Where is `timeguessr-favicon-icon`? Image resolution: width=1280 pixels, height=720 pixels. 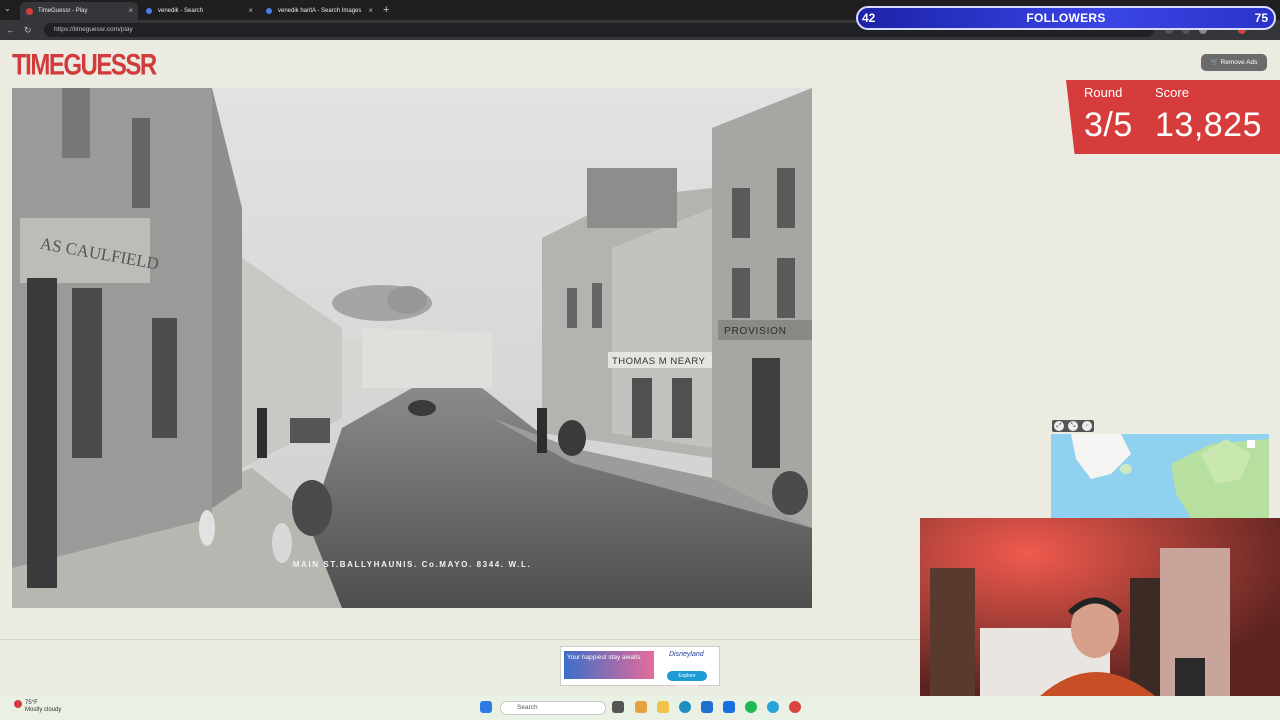
timeguessr-favicon-icon is located at coordinates (29, 11).